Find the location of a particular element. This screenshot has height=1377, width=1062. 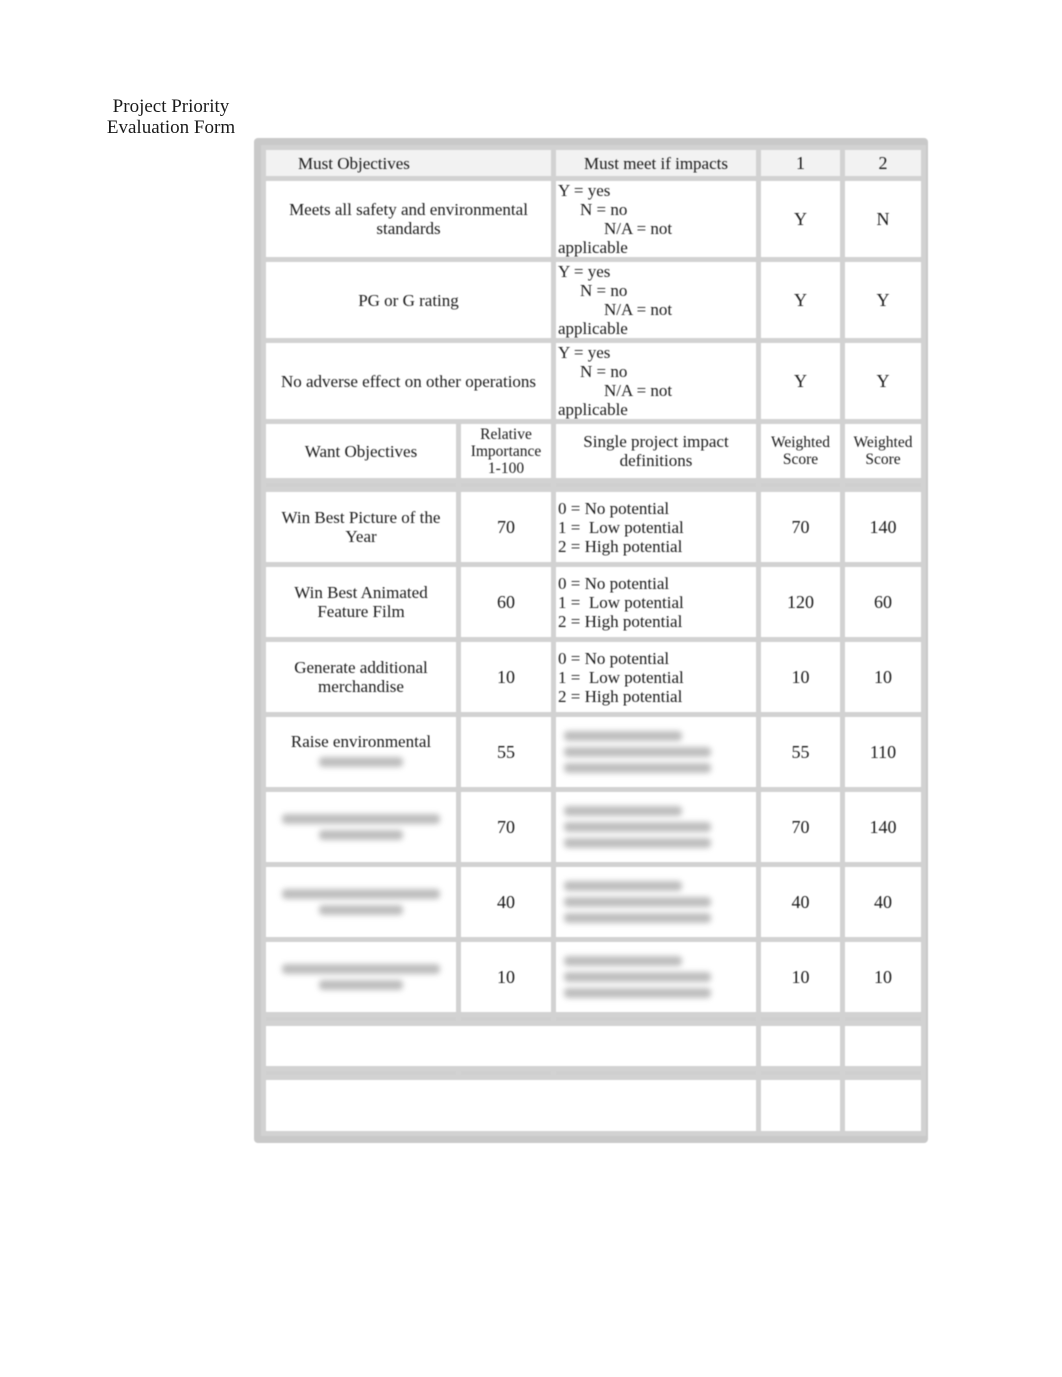

must-header-row: Must Objectives Must meet if impacts 1 2 is located at coordinates (593, 163).